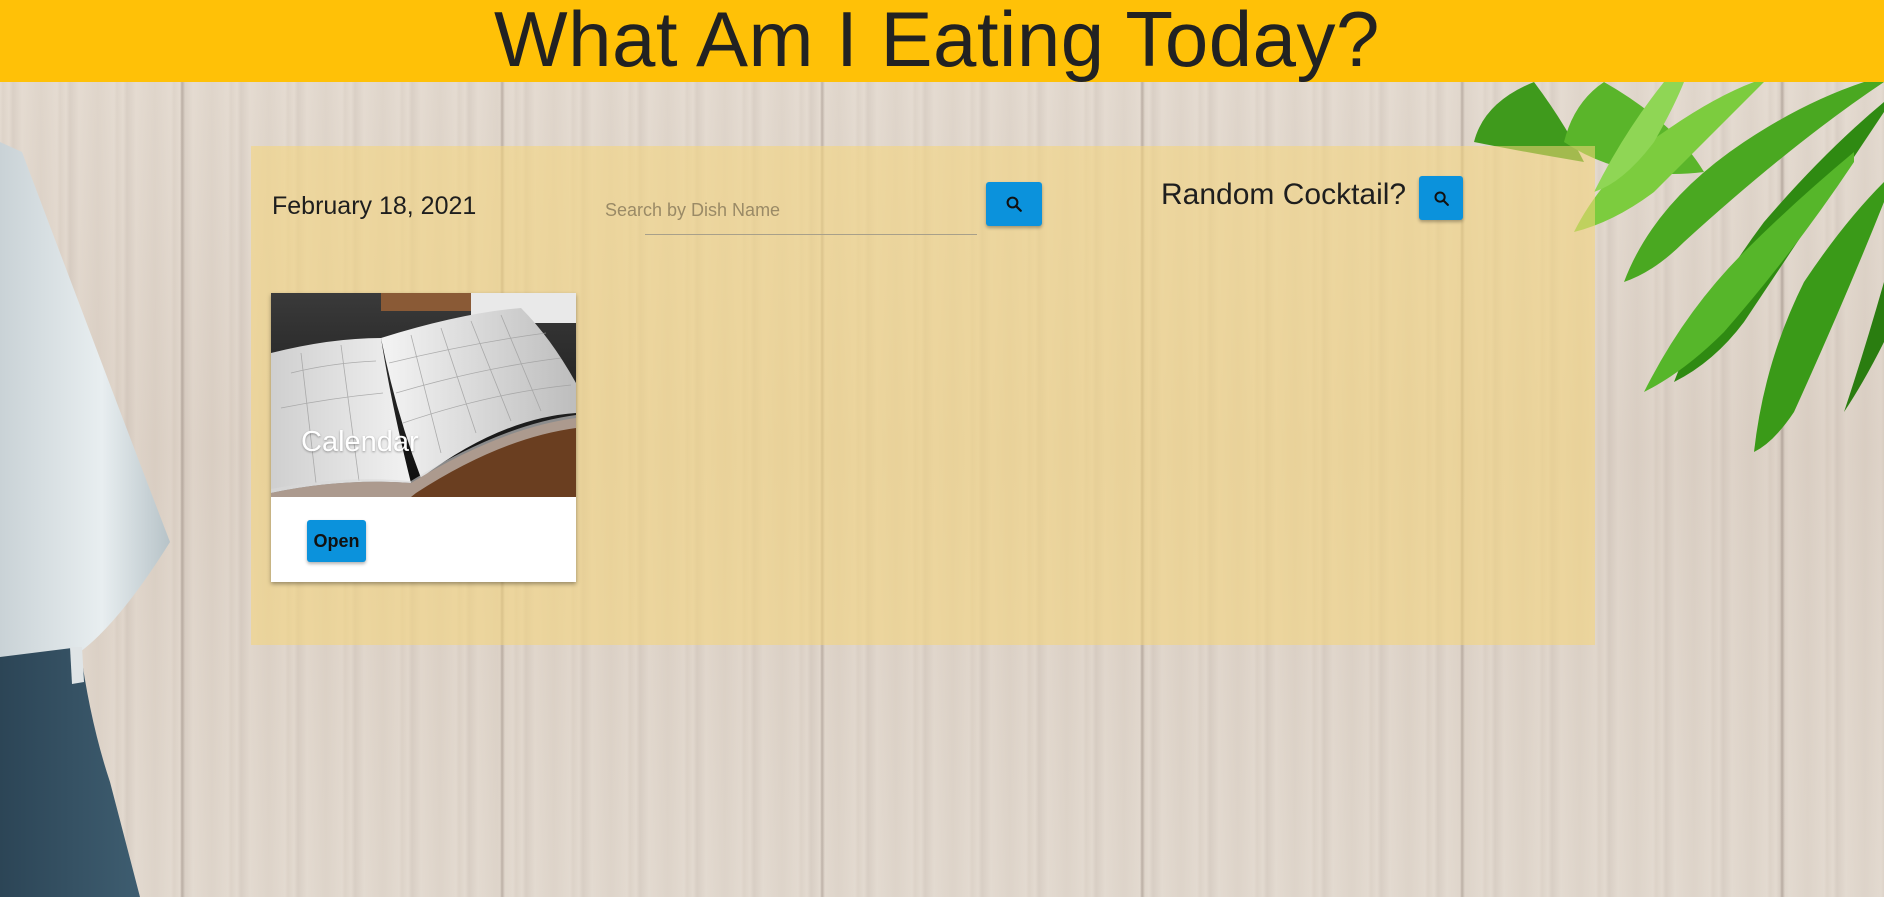 The image size is (1884, 897). What do you see at coordinates (1284, 194) in the screenshot?
I see `random-cocktail-label: Random Cocktail?` at bounding box center [1284, 194].